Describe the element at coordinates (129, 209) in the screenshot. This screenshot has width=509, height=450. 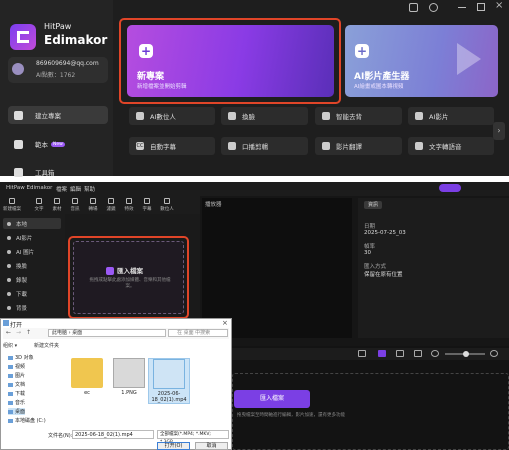
I see `tab-label: 特效` at that location.